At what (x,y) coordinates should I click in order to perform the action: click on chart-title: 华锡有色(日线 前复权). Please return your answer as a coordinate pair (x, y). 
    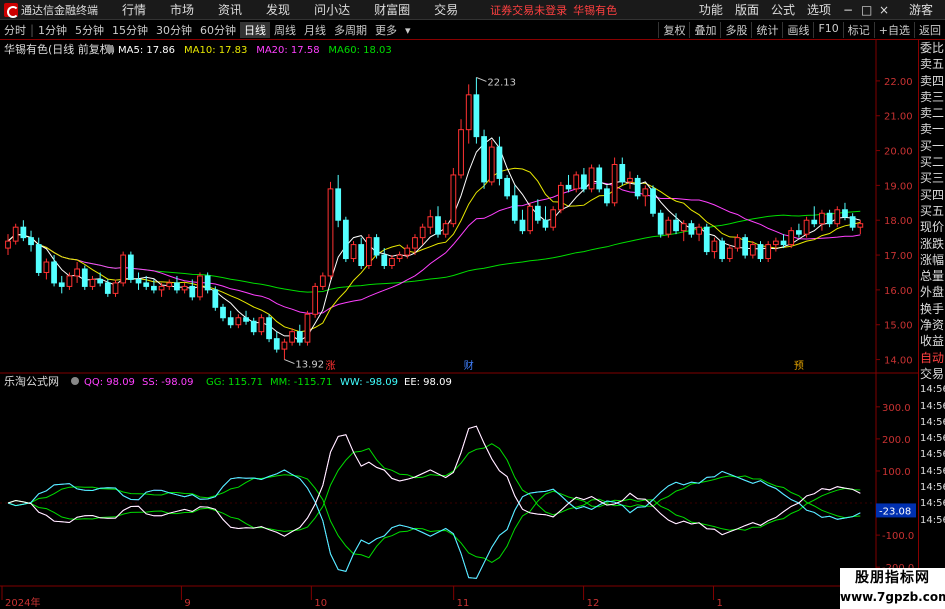
    Looking at the image, I should click on (59, 49).